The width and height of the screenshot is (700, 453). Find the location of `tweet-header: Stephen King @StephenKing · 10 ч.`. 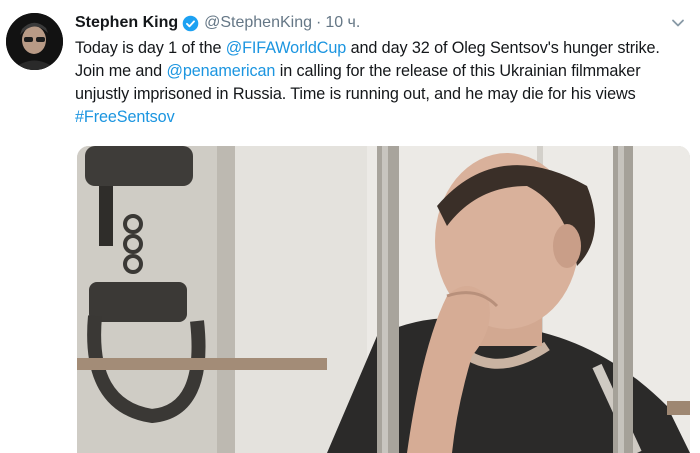

tweet-header: Stephen King @StephenKing · 10 ч. is located at coordinates (217, 23).